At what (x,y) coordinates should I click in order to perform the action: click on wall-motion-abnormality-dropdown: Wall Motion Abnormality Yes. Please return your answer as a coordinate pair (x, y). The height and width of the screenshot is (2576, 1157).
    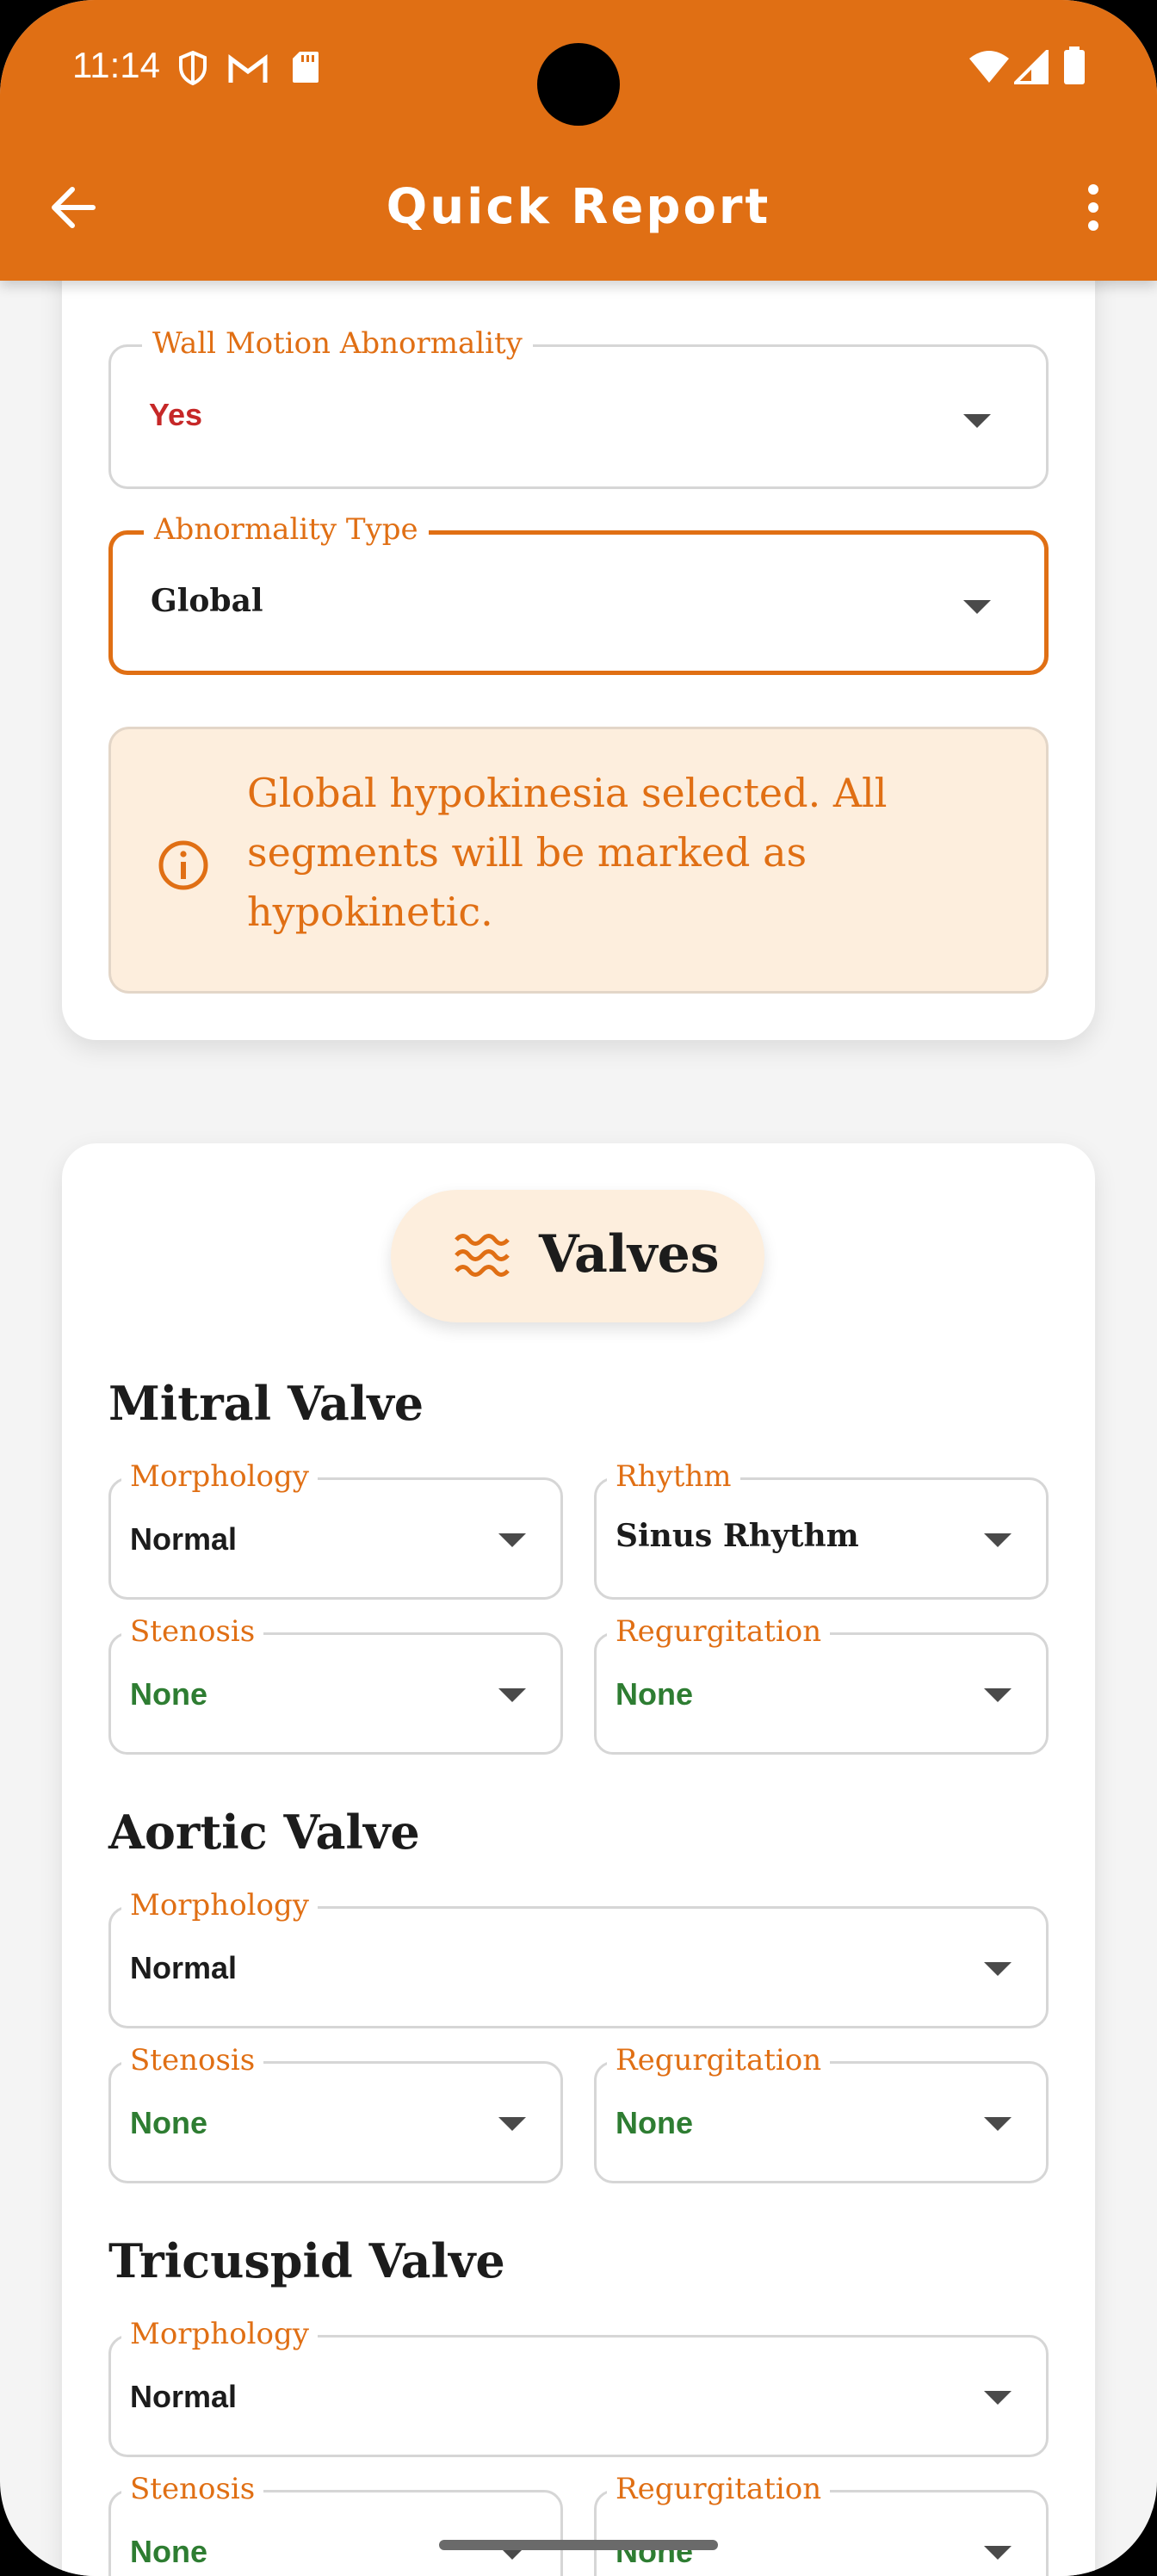
    Looking at the image, I should click on (579, 407).